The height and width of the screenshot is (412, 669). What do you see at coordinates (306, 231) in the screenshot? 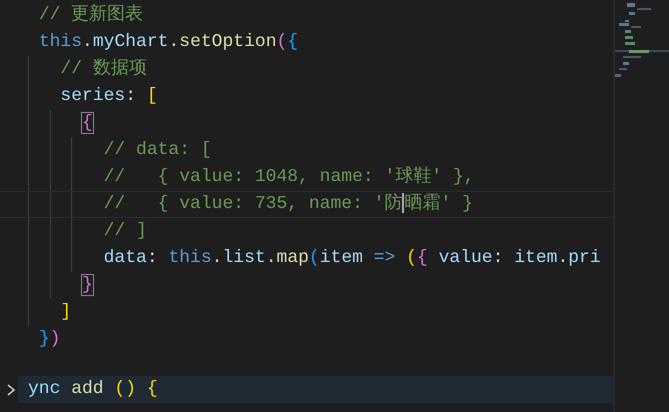
I see `code-line: // ]` at bounding box center [306, 231].